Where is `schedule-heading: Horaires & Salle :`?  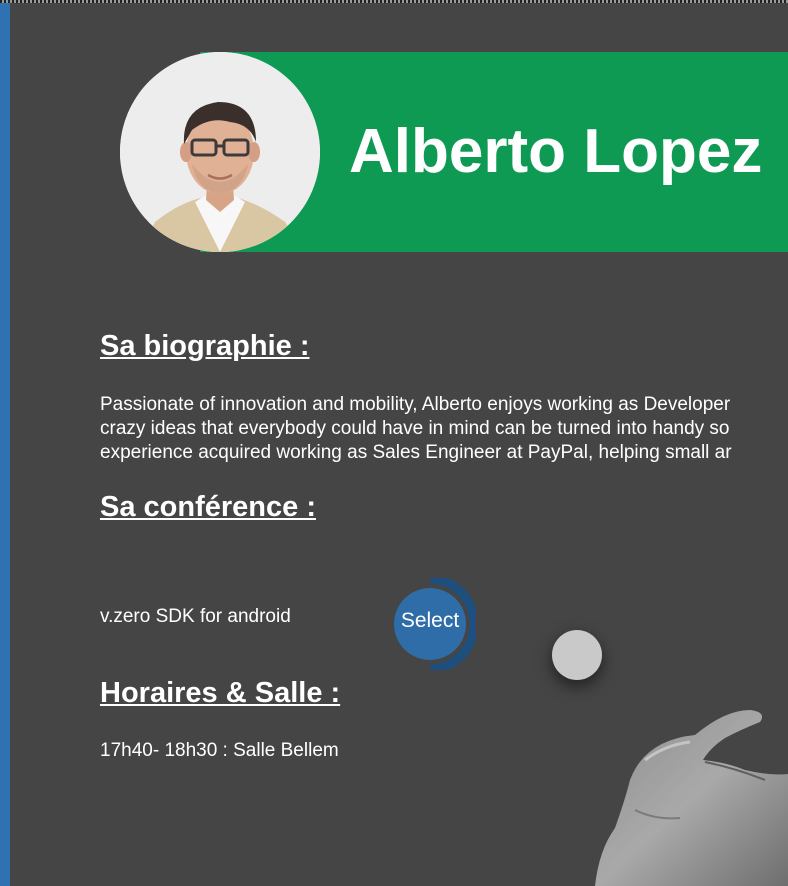
schedule-heading: Horaires & Salle : is located at coordinates (220, 693).